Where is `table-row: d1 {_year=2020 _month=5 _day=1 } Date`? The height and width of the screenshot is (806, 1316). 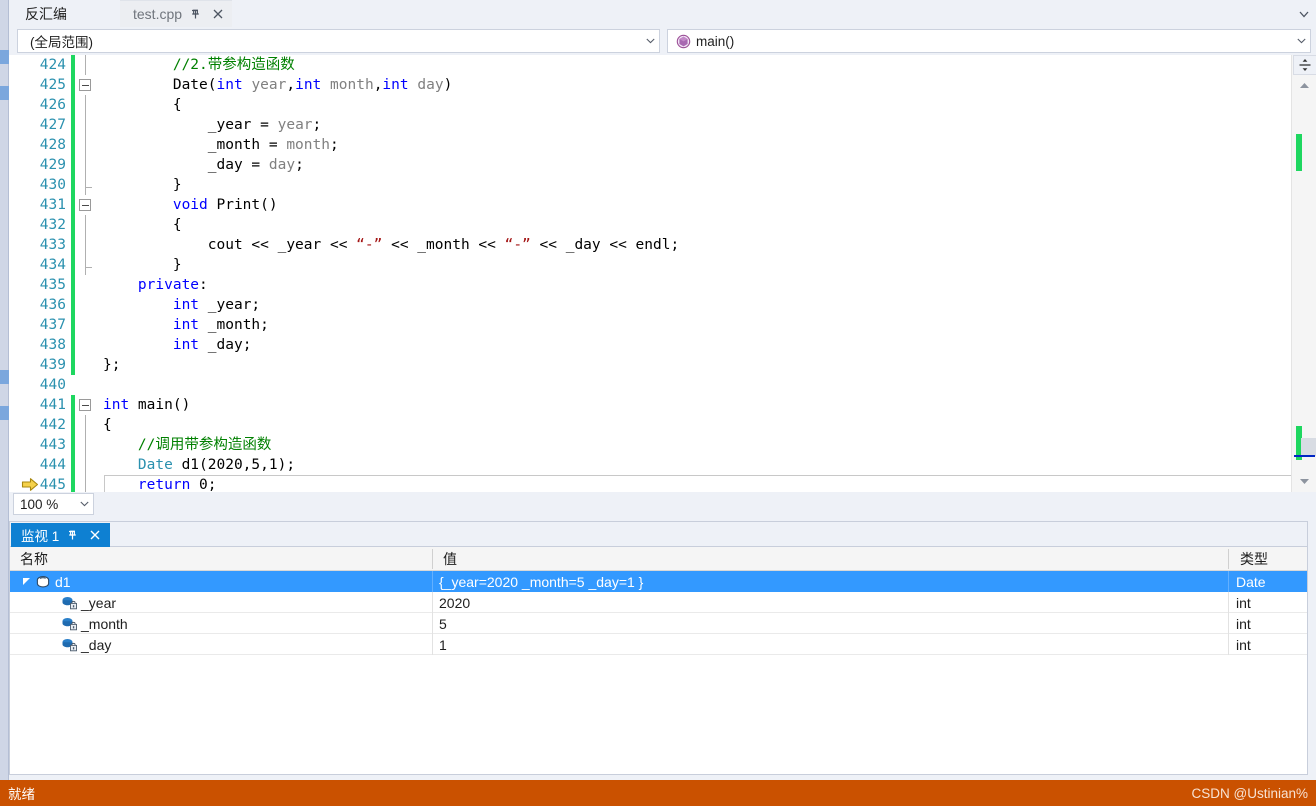 table-row: d1 {_year=2020 _month=5 _day=1 } Date is located at coordinates (658, 581).